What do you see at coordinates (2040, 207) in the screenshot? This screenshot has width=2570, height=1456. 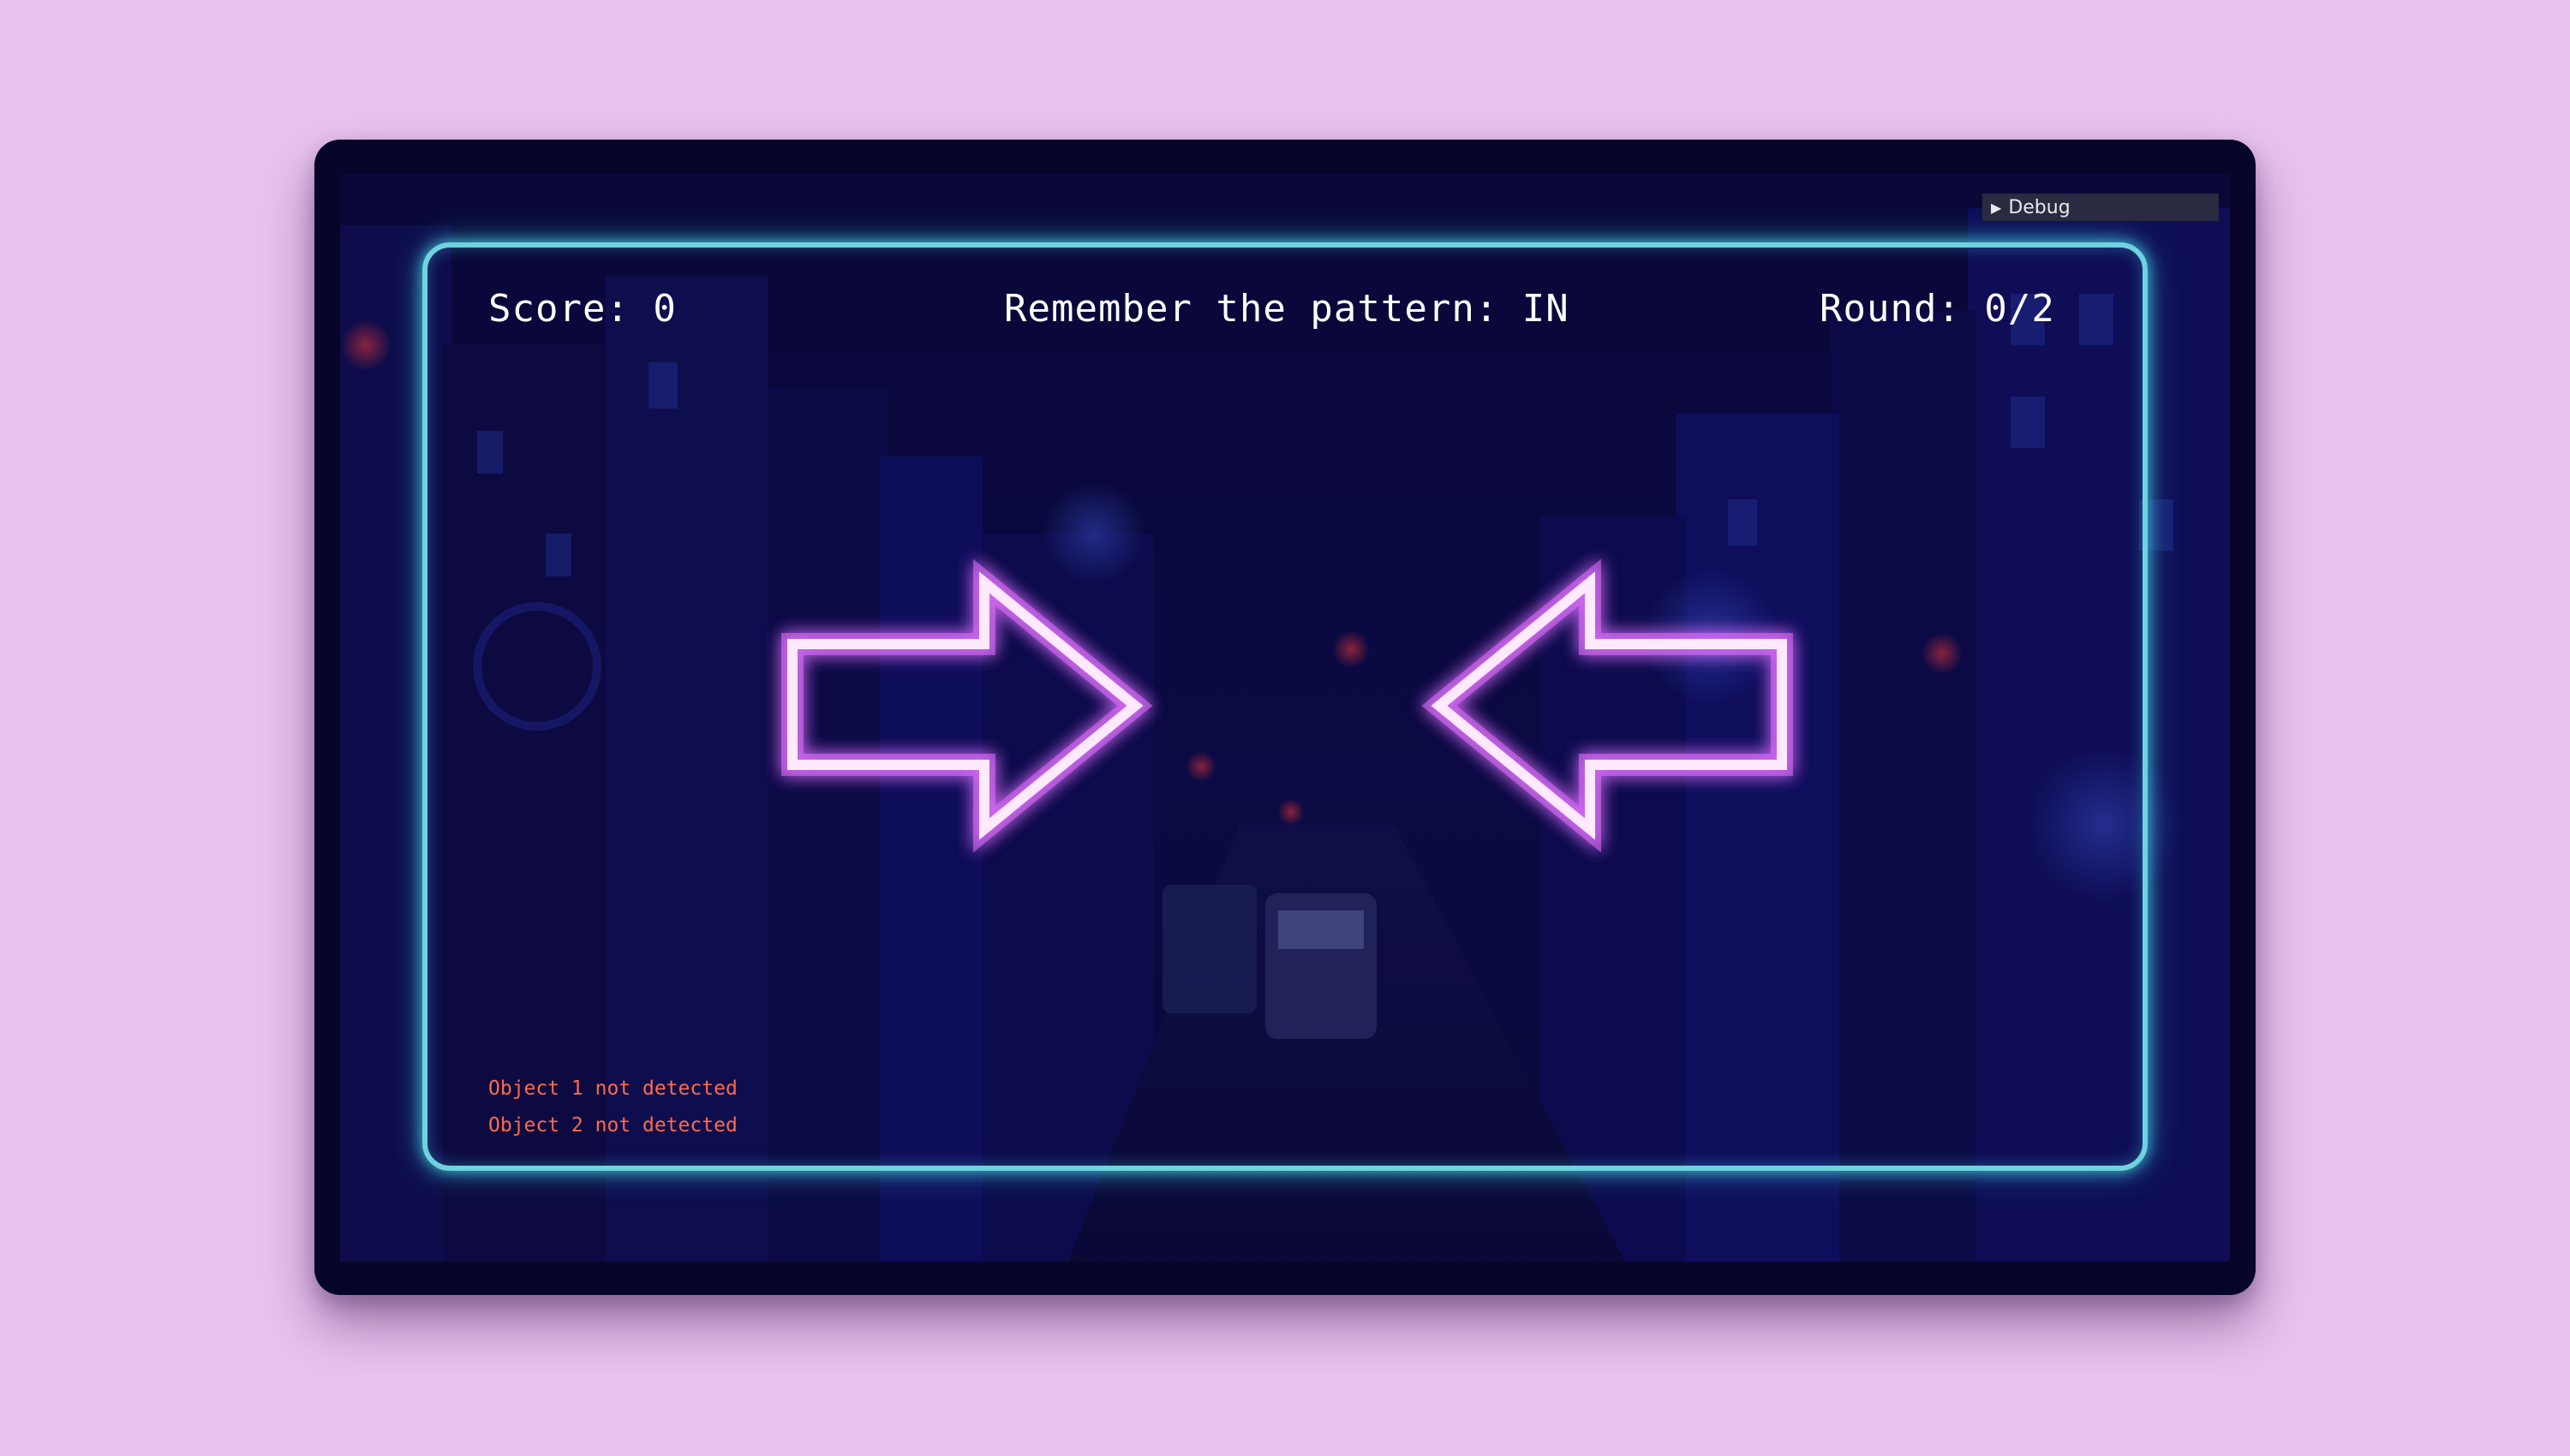 I see `debug-label: Debug` at bounding box center [2040, 207].